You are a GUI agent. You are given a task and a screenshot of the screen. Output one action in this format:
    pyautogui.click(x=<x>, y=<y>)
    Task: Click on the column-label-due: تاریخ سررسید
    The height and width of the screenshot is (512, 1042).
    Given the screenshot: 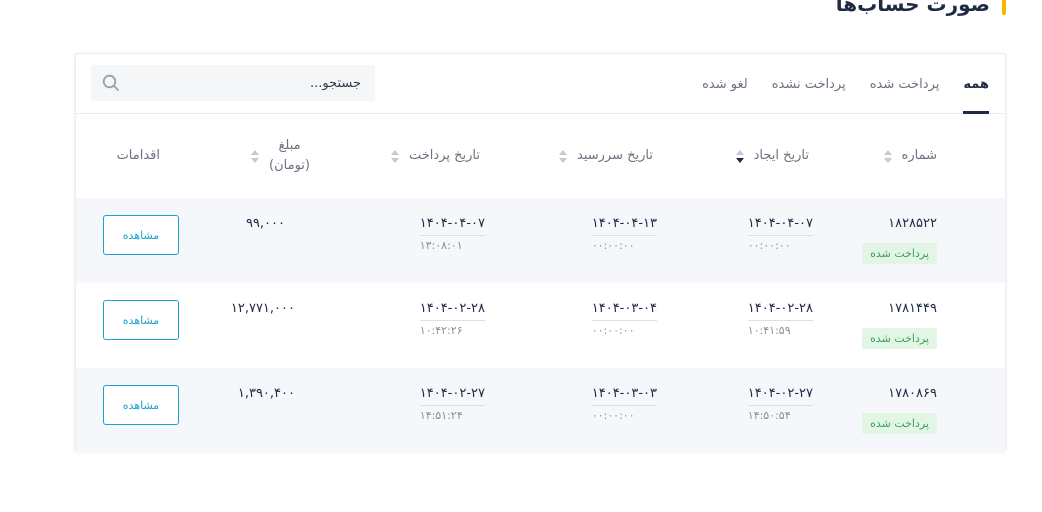 What is the action you would take?
    pyautogui.click(x=615, y=155)
    